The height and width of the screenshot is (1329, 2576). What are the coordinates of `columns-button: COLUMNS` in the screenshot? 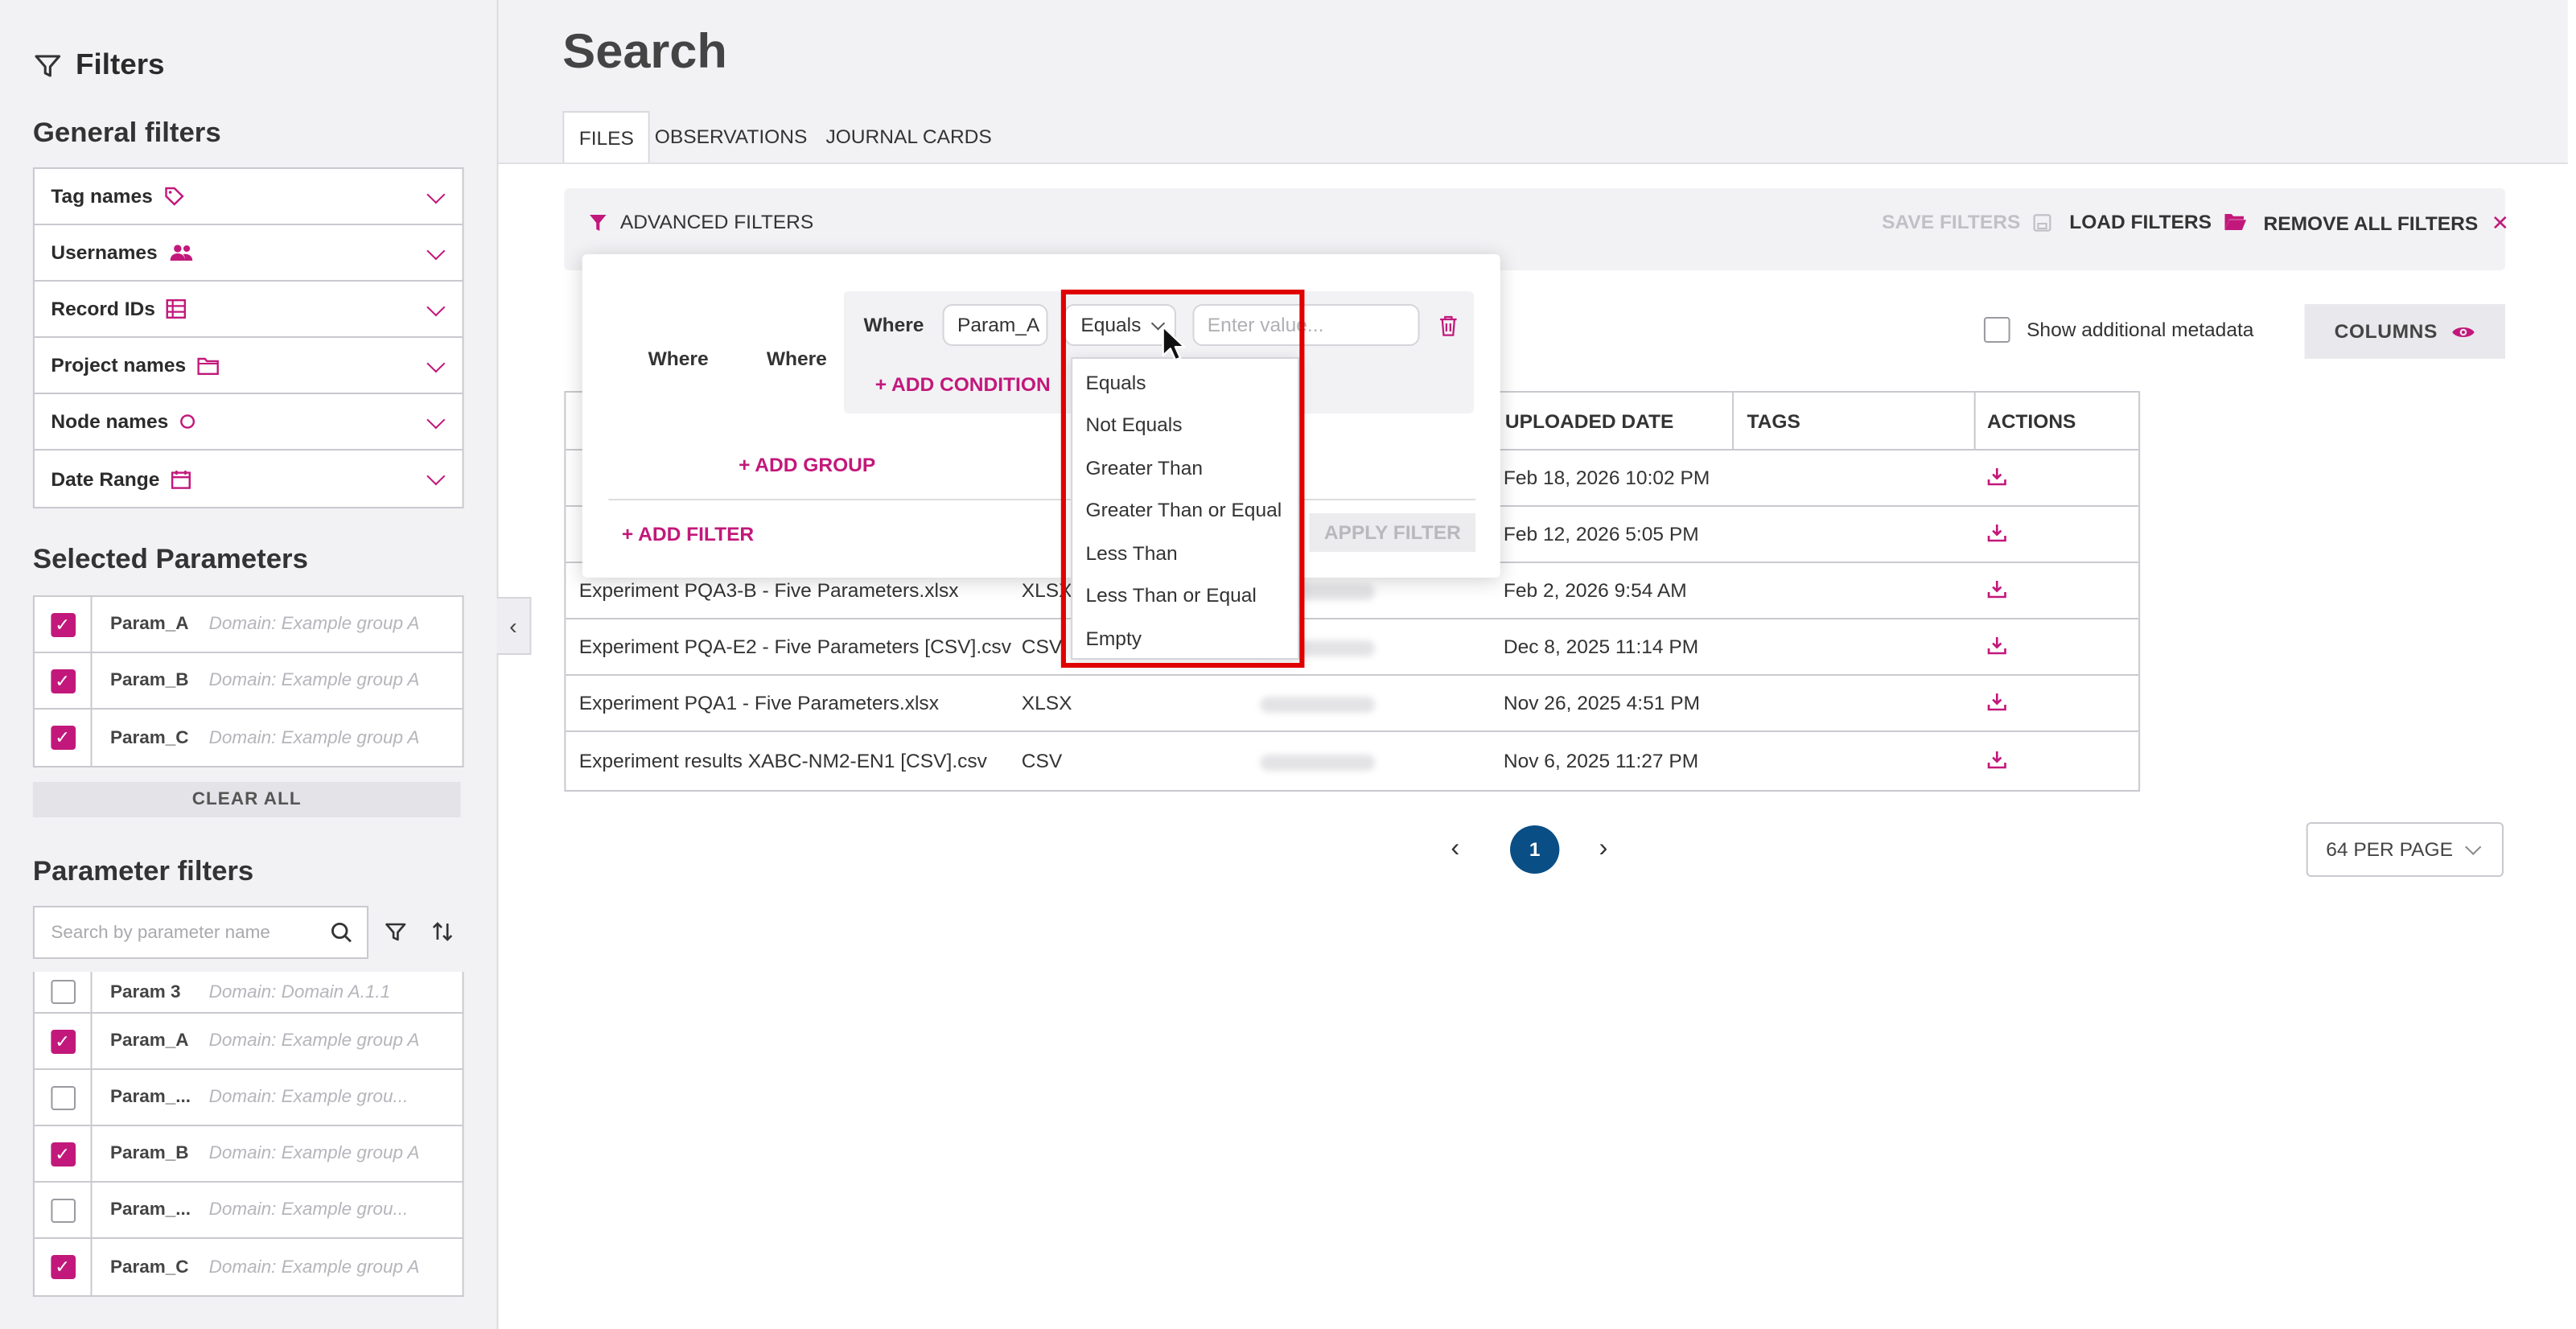 It's located at (2405, 331).